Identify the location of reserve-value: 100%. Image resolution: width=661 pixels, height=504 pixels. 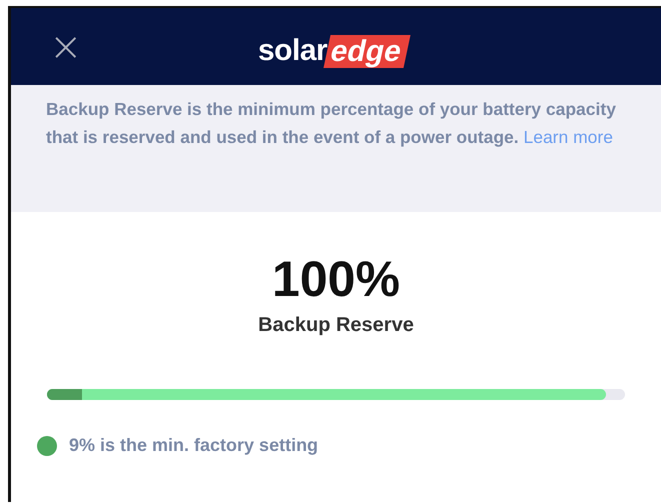
(336, 279).